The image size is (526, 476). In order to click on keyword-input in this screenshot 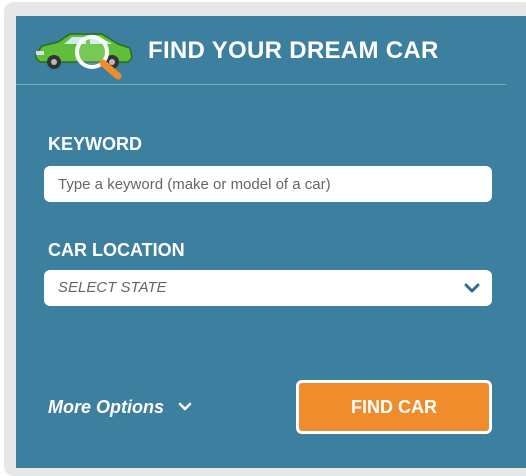, I will do `click(268, 184)`.